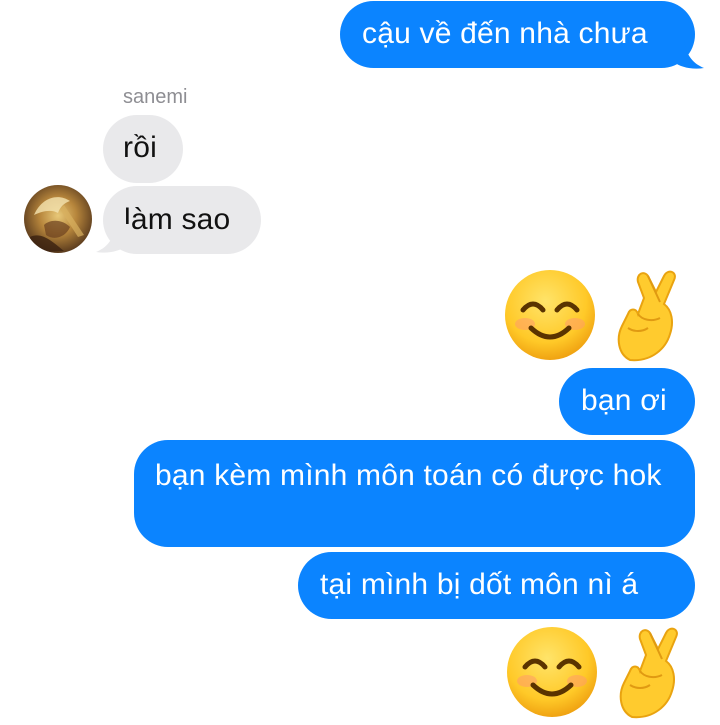 The width and height of the screenshot is (720, 725). What do you see at coordinates (155, 97) in the screenshot?
I see `sender-name: sanemi` at bounding box center [155, 97].